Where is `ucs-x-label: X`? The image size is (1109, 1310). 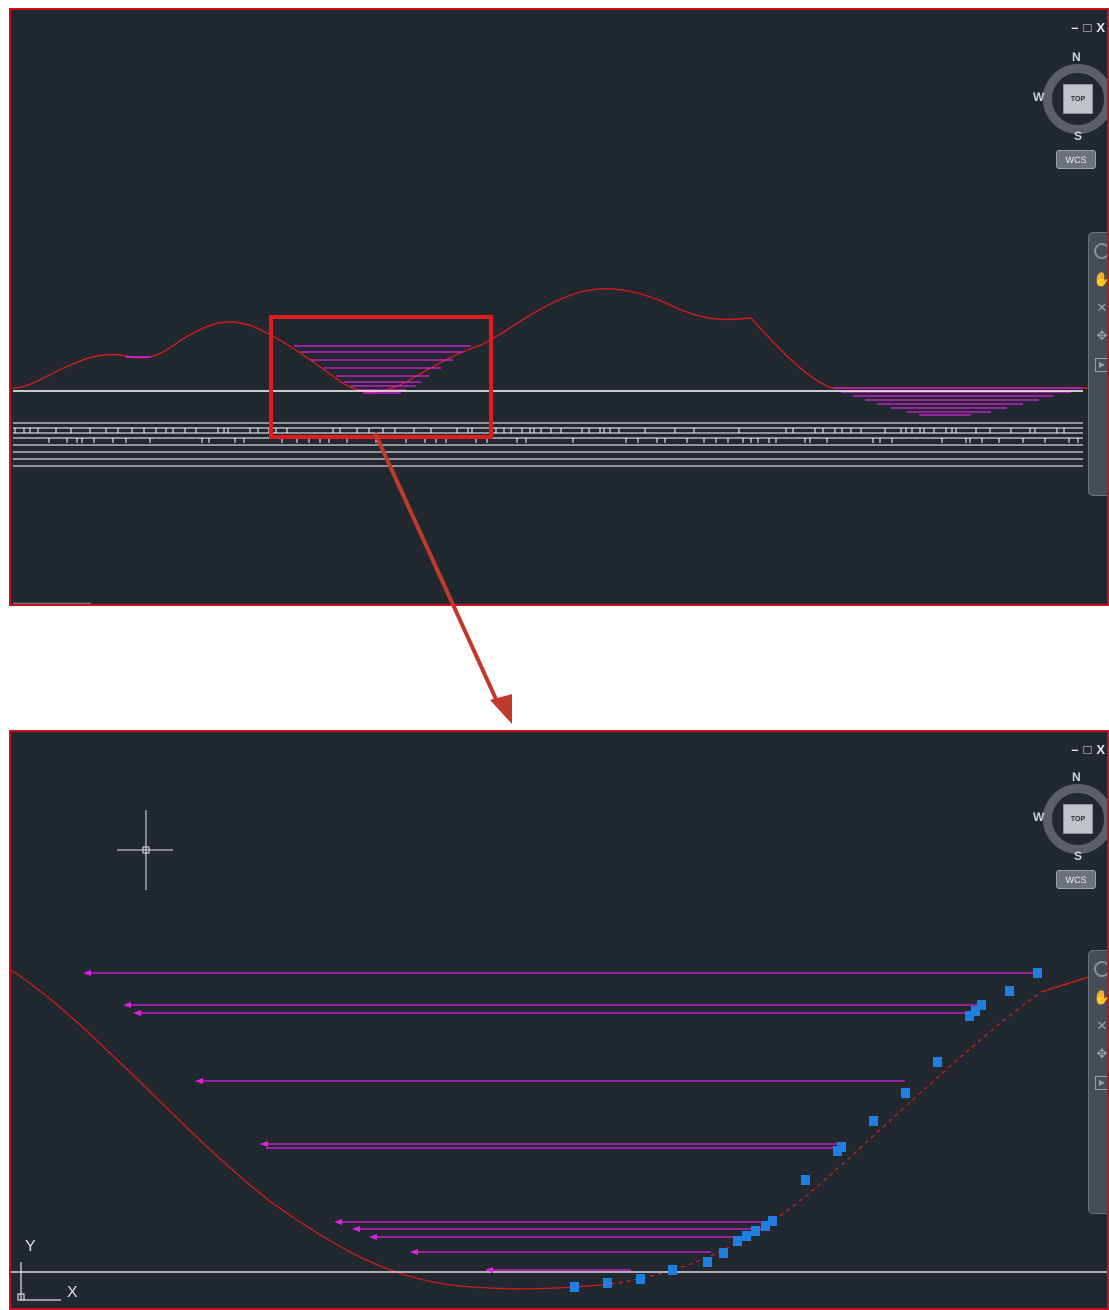 ucs-x-label: X is located at coordinates (72, 1292).